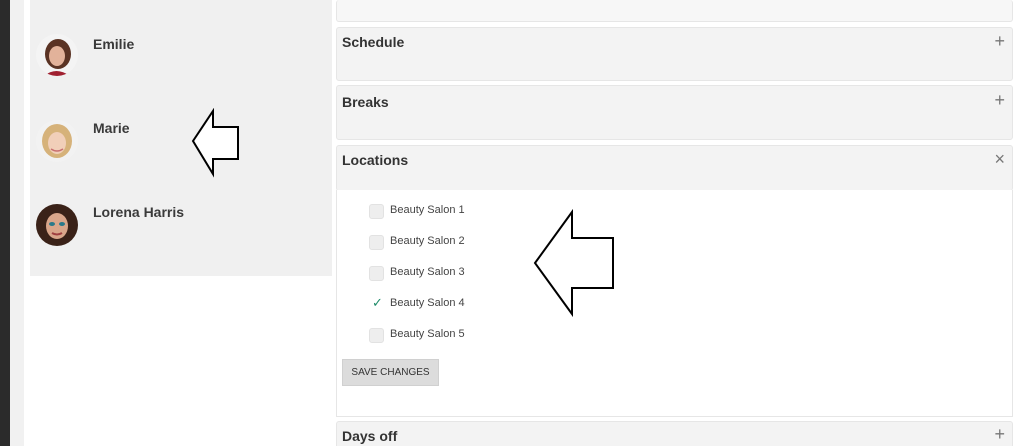 This screenshot has height=446, width=1024. Describe the element at coordinates (427, 303) in the screenshot. I see `location-label: Beauty Salon 4` at that location.